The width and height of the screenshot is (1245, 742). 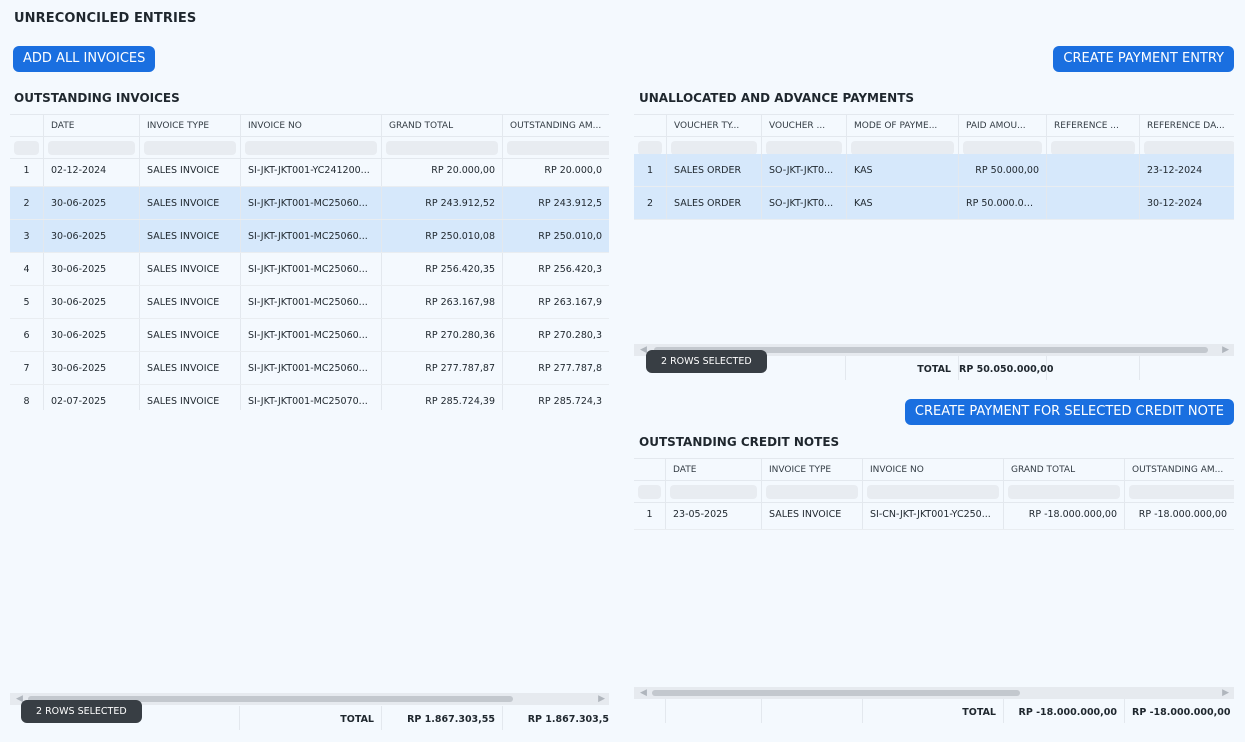 I want to click on cell-grand-total: RP 270.280,36, so click(x=441, y=335).